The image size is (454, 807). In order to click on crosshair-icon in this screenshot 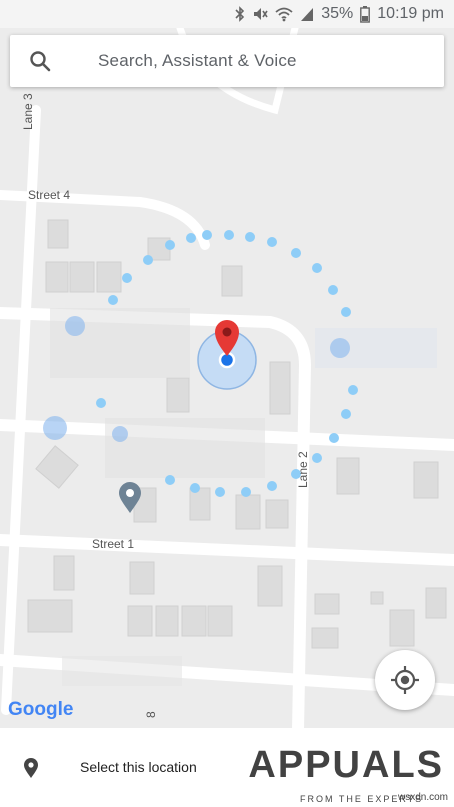, I will do `click(405, 680)`.